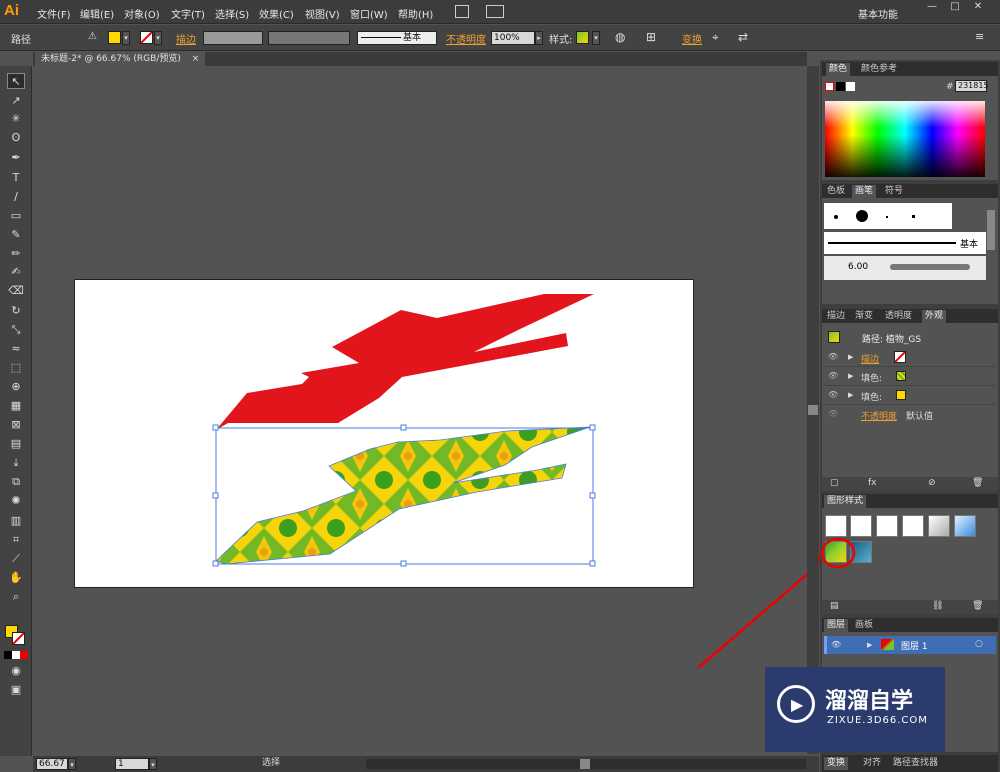  I want to click on layer-row: 👁 ▶ 图层 1 ○, so click(910, 645).